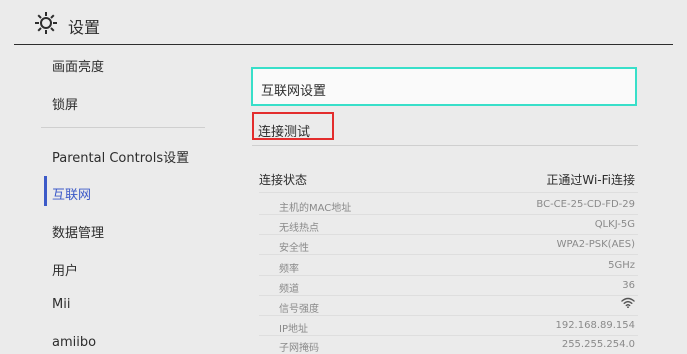 The image size is (687, 354). I want to click on header-bar: 设置, so click(343, 23).